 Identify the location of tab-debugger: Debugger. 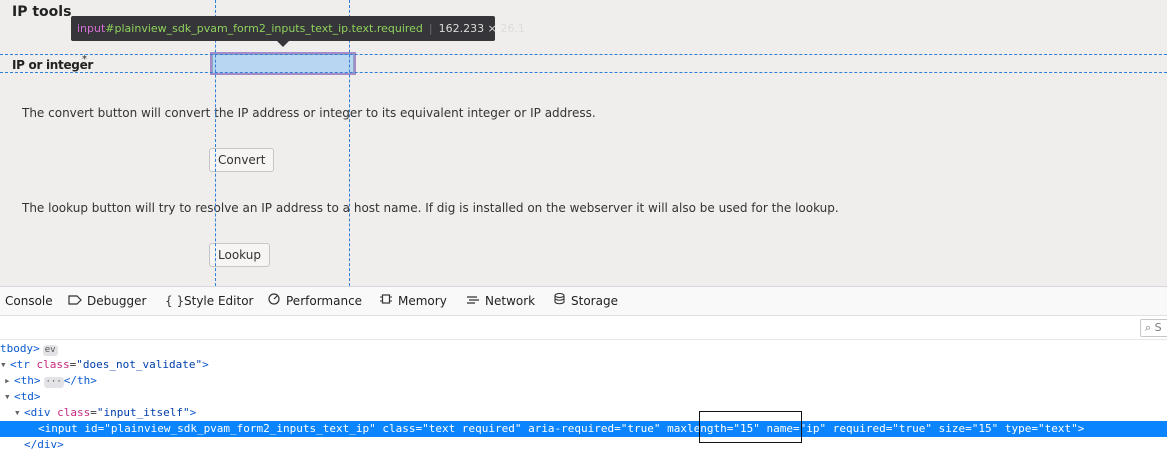
(107, 301).